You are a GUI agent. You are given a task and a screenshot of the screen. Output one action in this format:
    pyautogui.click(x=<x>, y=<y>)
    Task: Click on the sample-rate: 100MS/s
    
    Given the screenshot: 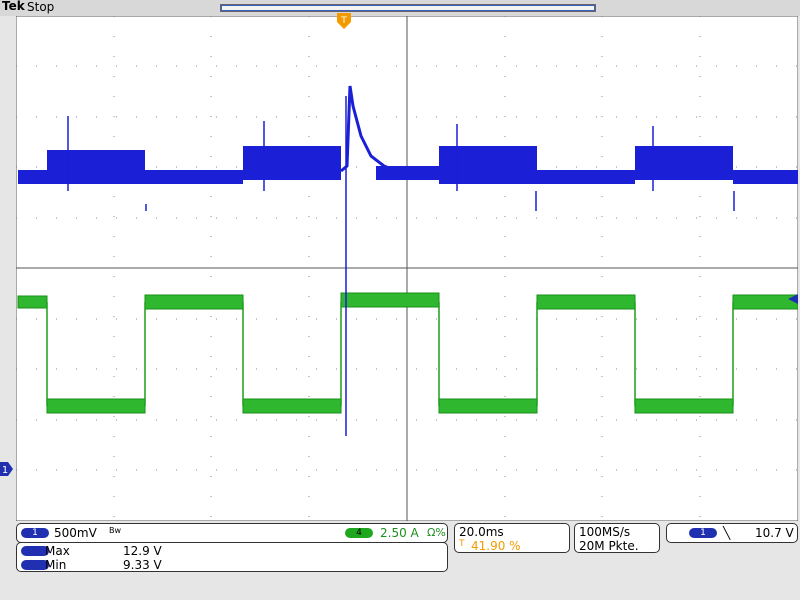 What is the action you would take?
    pyautogui.click(x=605, y=532)
    